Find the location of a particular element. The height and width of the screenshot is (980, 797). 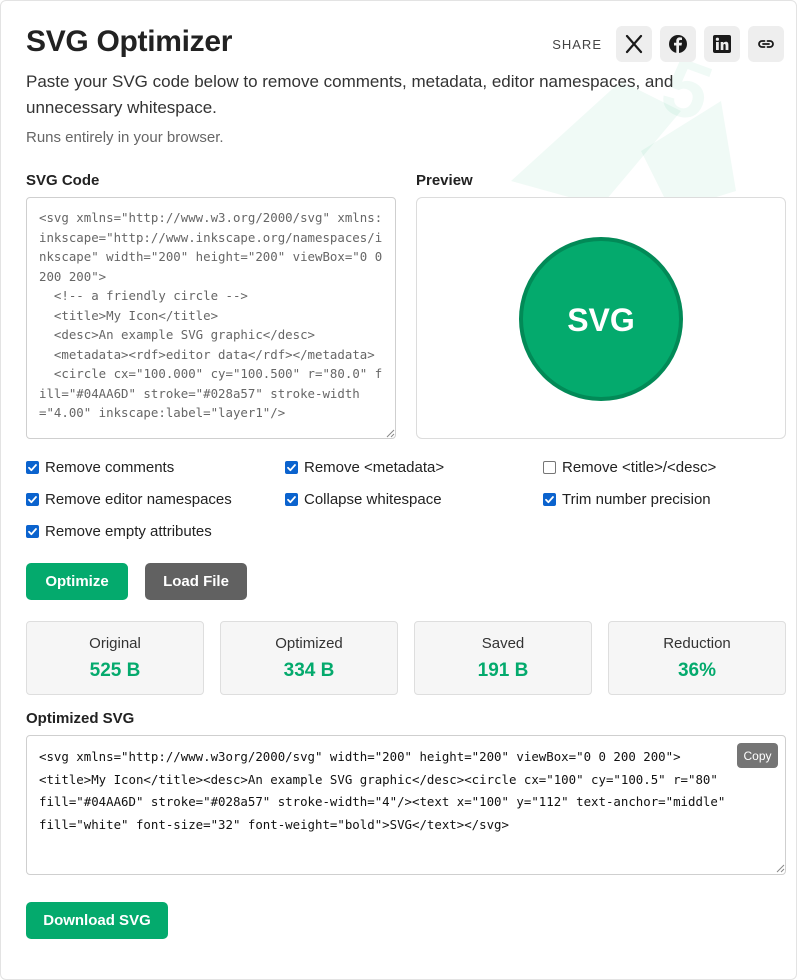

option-label: Collapse whitespace is located at coordinates (373, 499).